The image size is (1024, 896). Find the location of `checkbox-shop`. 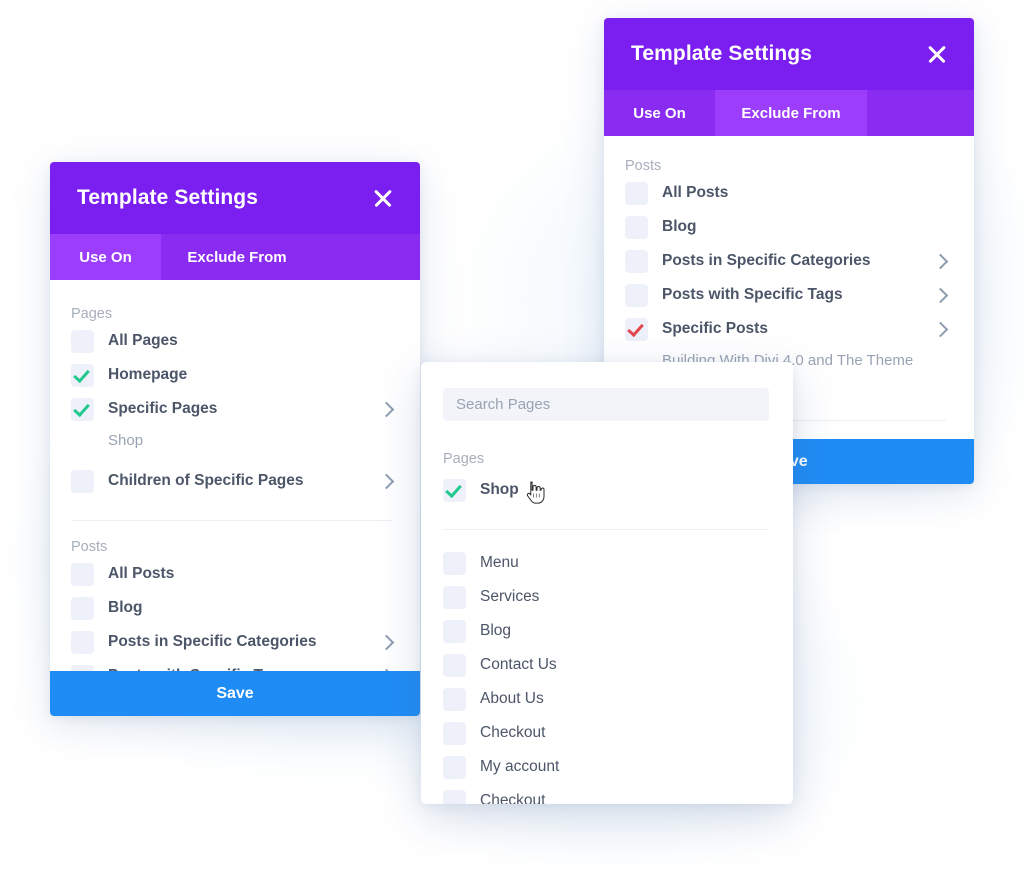

checkbox-shop is located at coordinates (454, 490).